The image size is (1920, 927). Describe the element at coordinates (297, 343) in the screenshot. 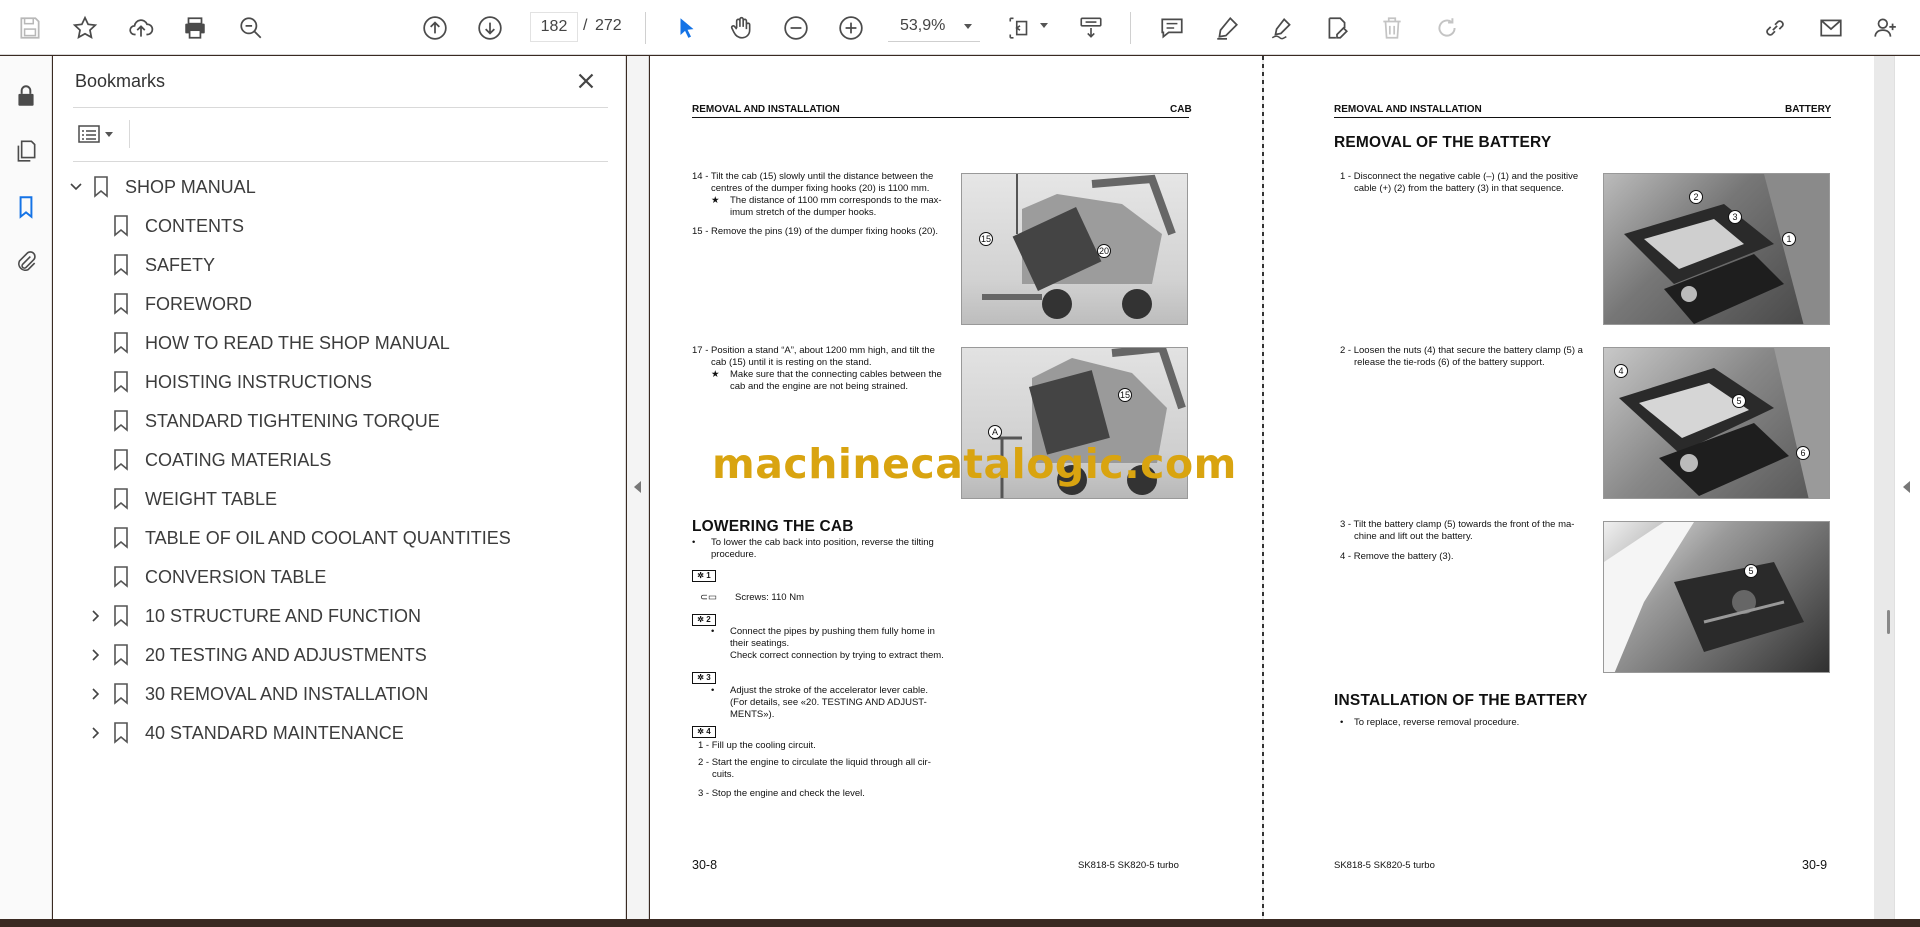

I see `bookmark-label: HOW TO READ THE SHOP MANUAL` at that location.